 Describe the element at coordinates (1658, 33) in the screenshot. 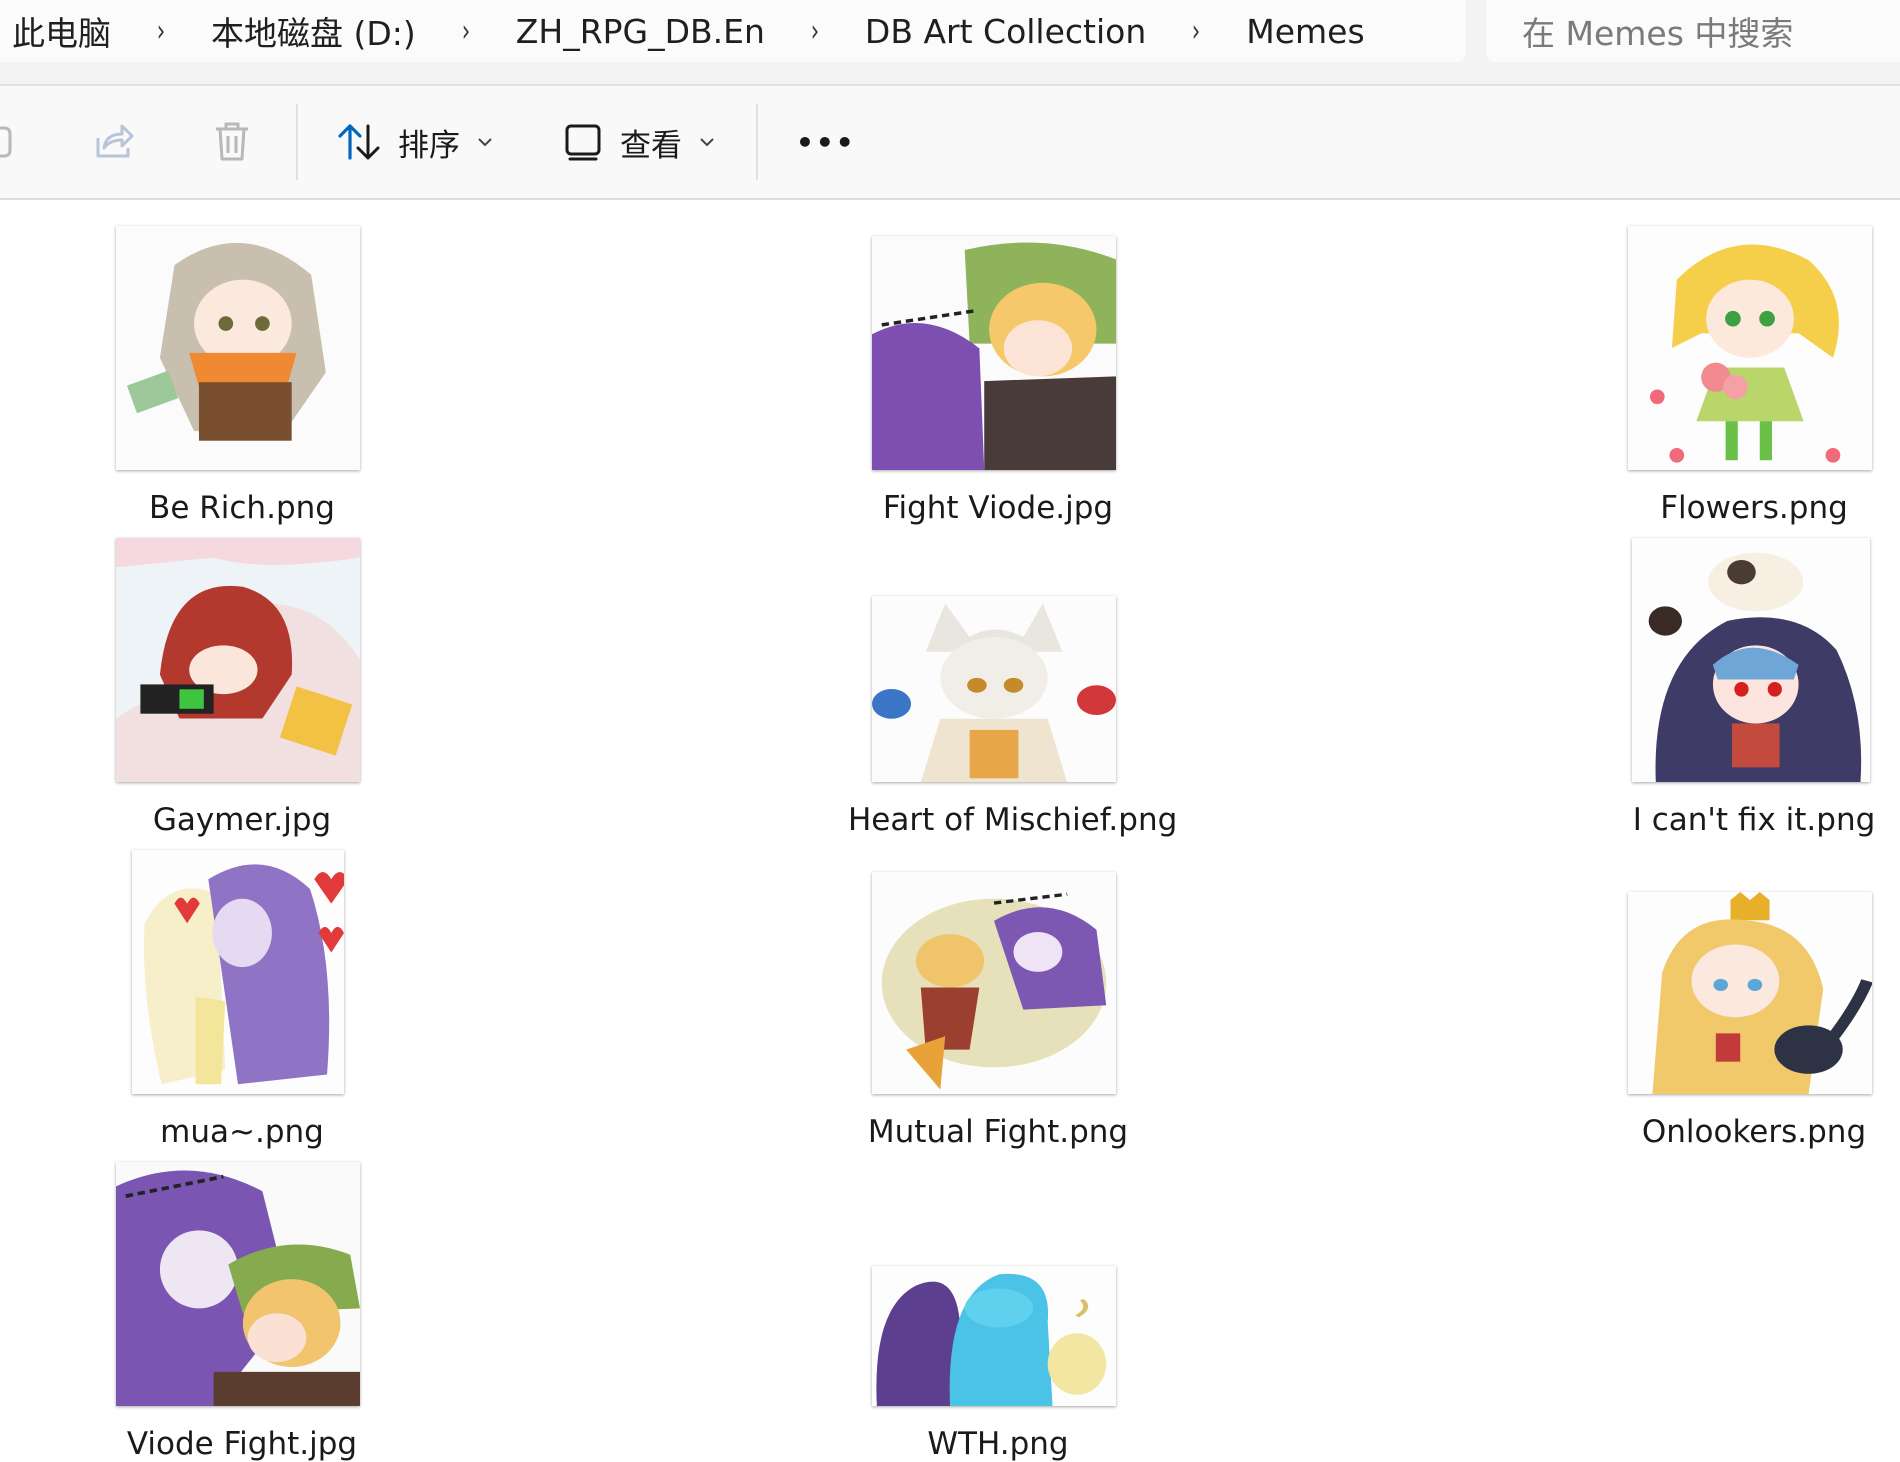

I see `search-placeholder: 在 Memes 中搜索` at that location.